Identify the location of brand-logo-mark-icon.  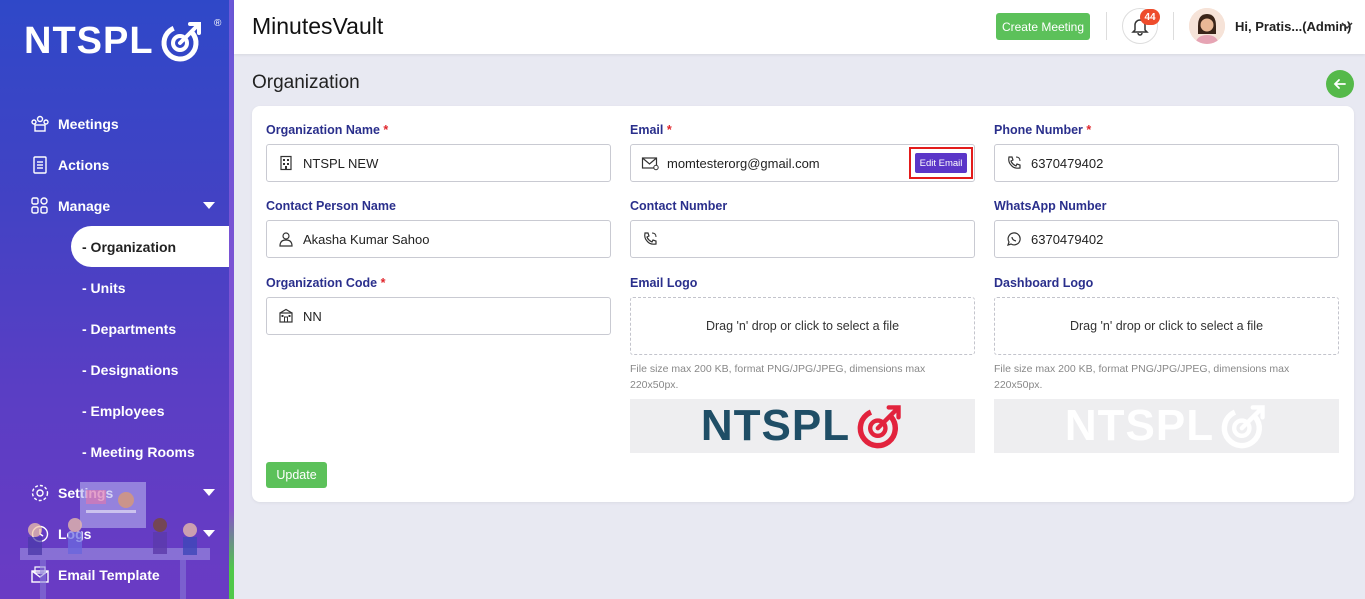
(181, 42).